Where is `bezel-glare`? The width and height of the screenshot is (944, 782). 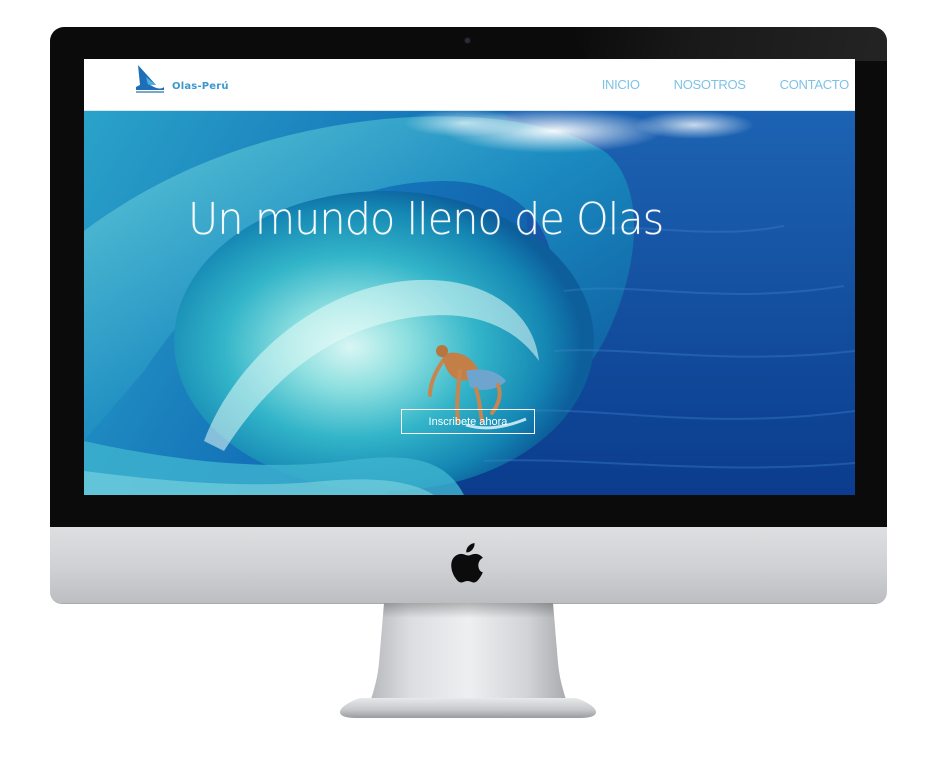
bezel-glare is located at coordinates (728, 44).